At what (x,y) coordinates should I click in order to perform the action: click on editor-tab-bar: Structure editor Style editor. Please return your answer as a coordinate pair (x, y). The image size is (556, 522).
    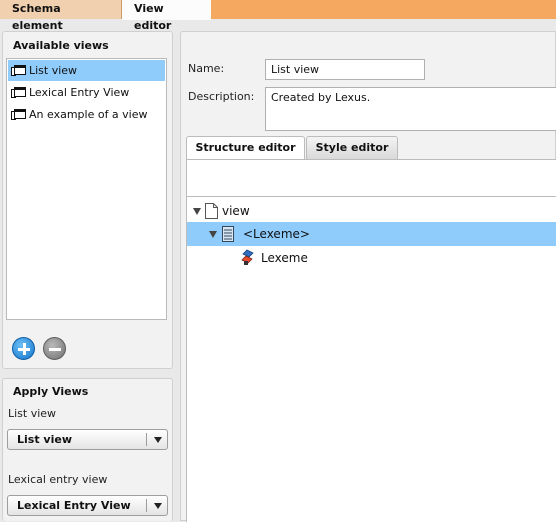
    Looking at the image, I should click on (371, 148).